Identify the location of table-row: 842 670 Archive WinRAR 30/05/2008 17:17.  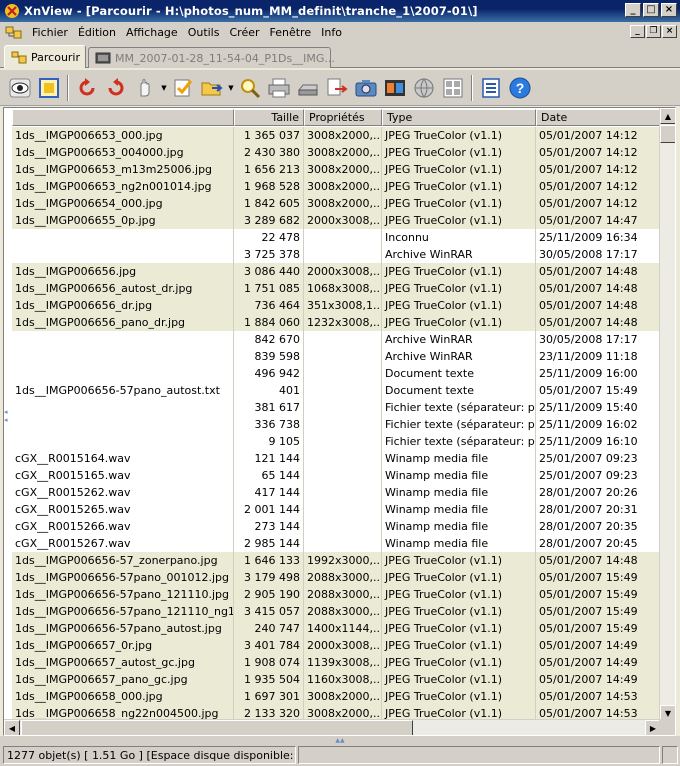
(336, 339).